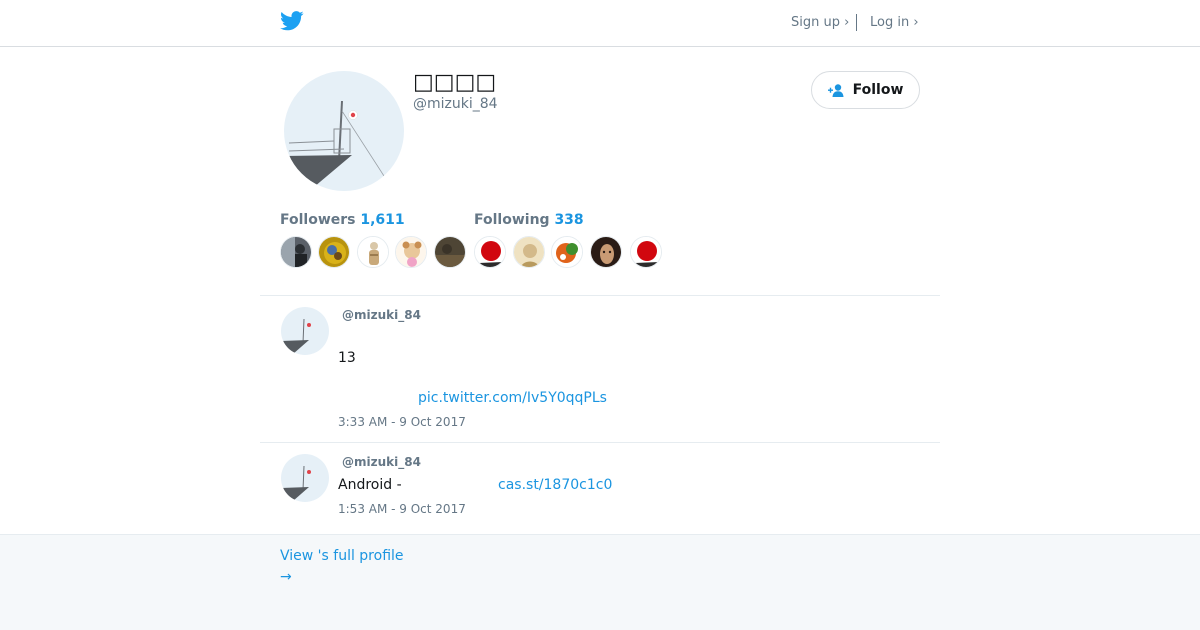  Describe the element at coordinates (555, 485) in the screenshot. I see `tweet-link: cas.st/1870c1c0` at that location.